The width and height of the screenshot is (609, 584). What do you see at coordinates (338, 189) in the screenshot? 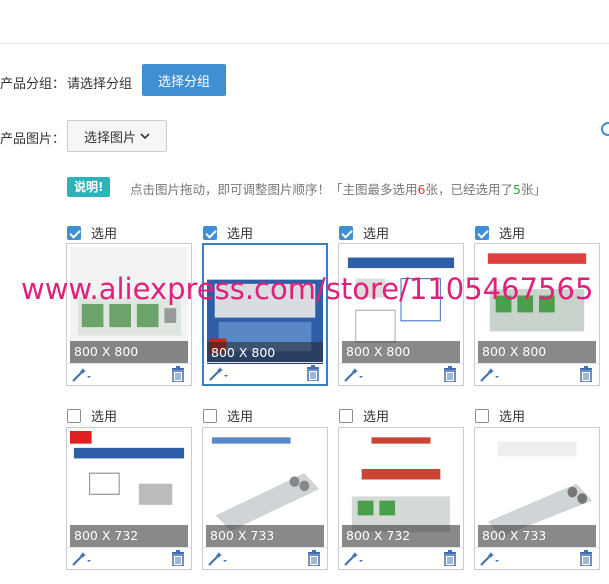
I see `image-order-hint: 点击图片拖动，即可调整图片顺序！「主图最多选用6张，已经选用了5张」` at bounding box center [338, 189].